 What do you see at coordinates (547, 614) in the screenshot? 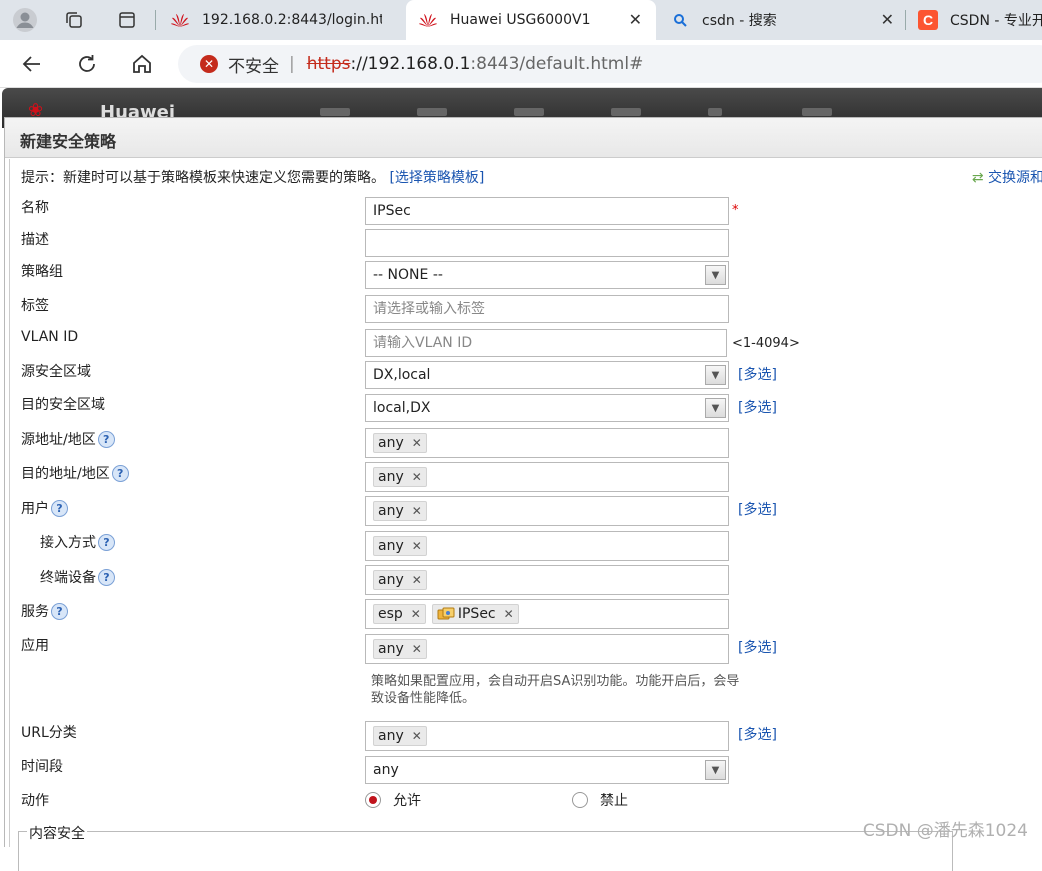
I see `service-field: esp✕ IPSec ✕` at bounding box center [547, 614].